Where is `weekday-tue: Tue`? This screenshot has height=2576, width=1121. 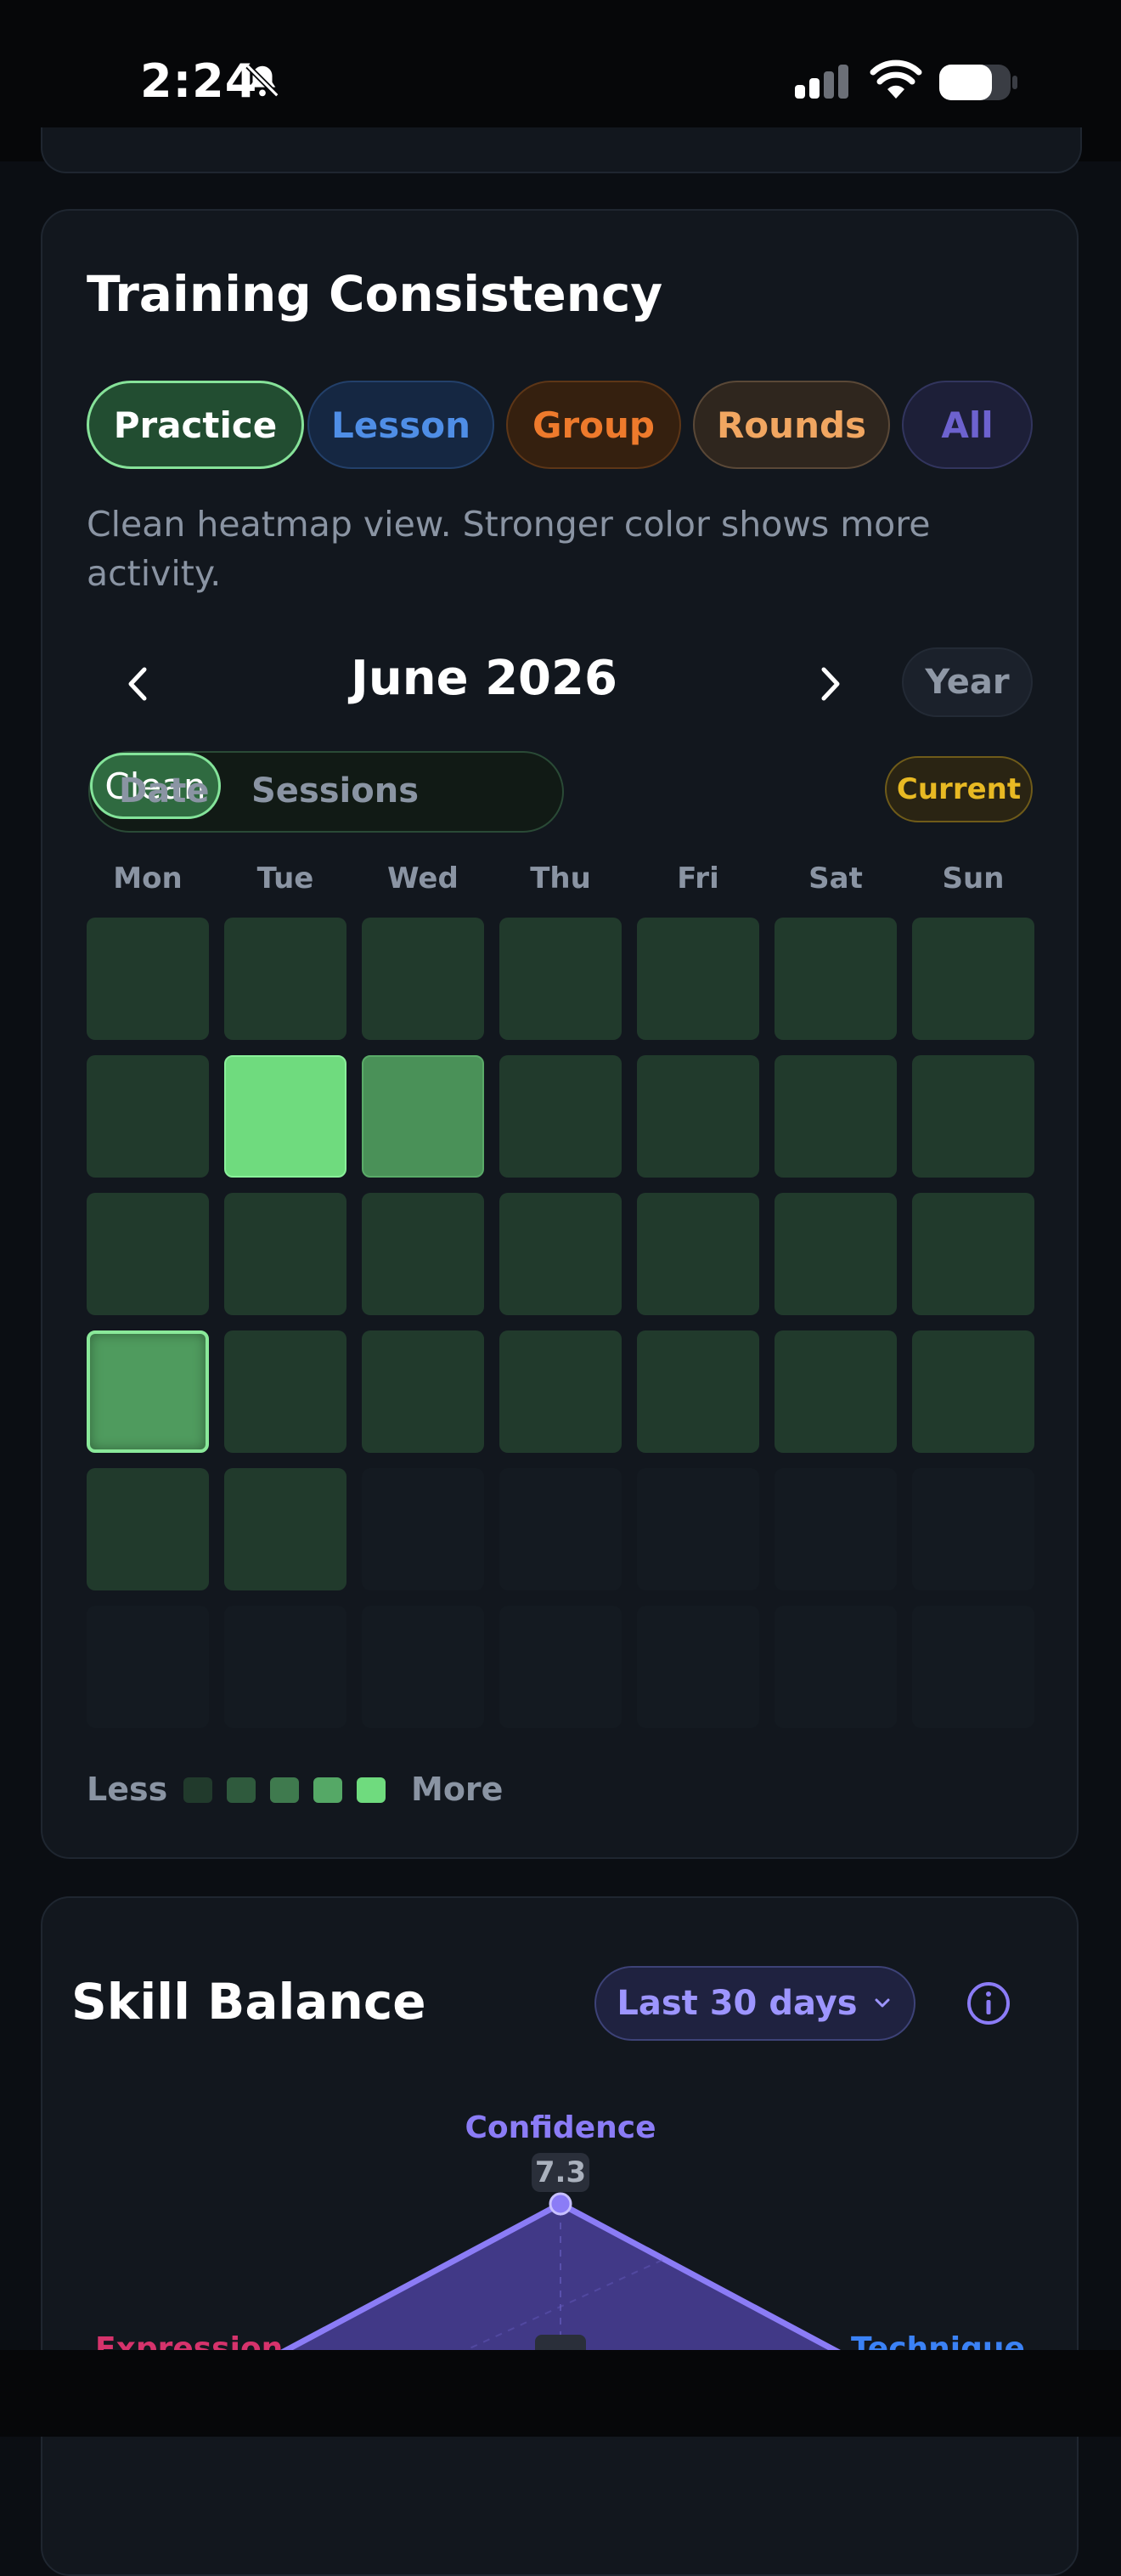
weekday-tue: Tue is located at coordinates (285, 878).